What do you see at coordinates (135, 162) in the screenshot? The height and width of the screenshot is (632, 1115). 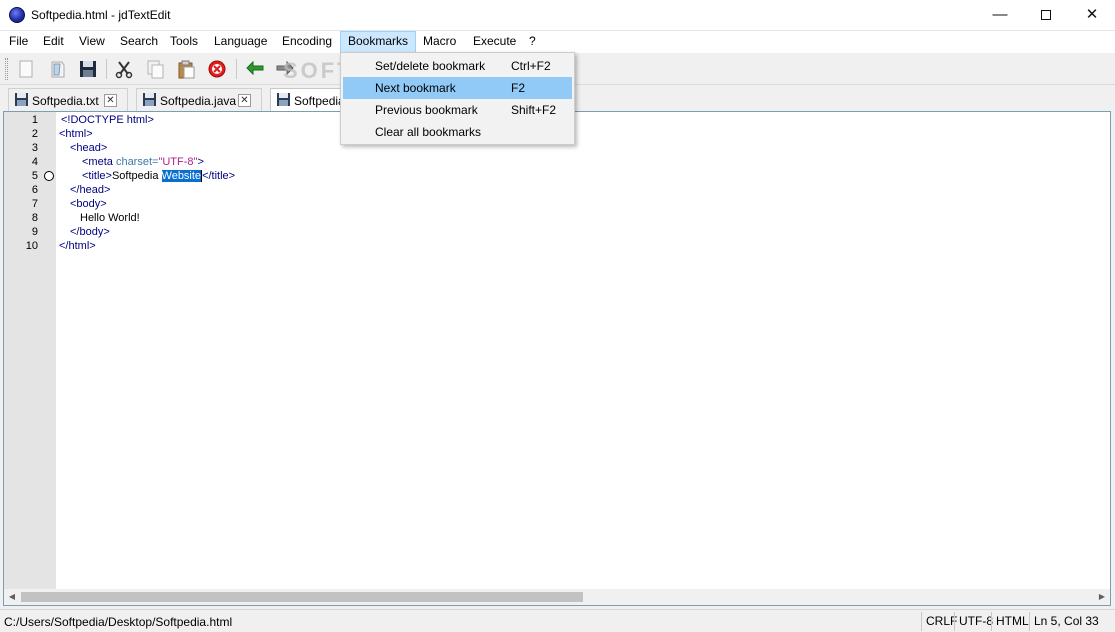 I see `code-token: charset=` at bounding box center [135, 162].